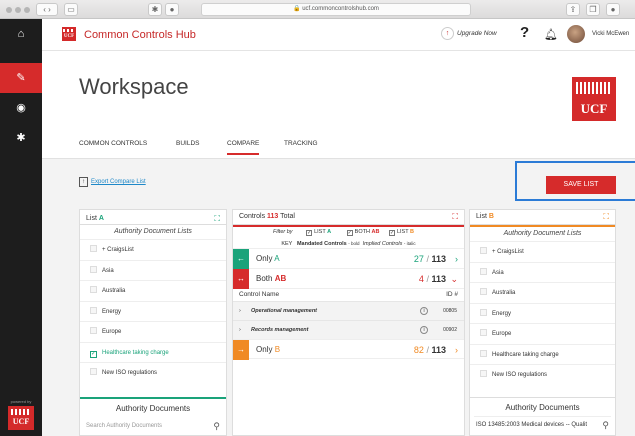 The width and height of the screenshot is (635, 436). What do you see at coordinates (71, 9) in the screenshot?
I see `sidebar-toggle-icon: ▭` at bounding box center [71, 9].